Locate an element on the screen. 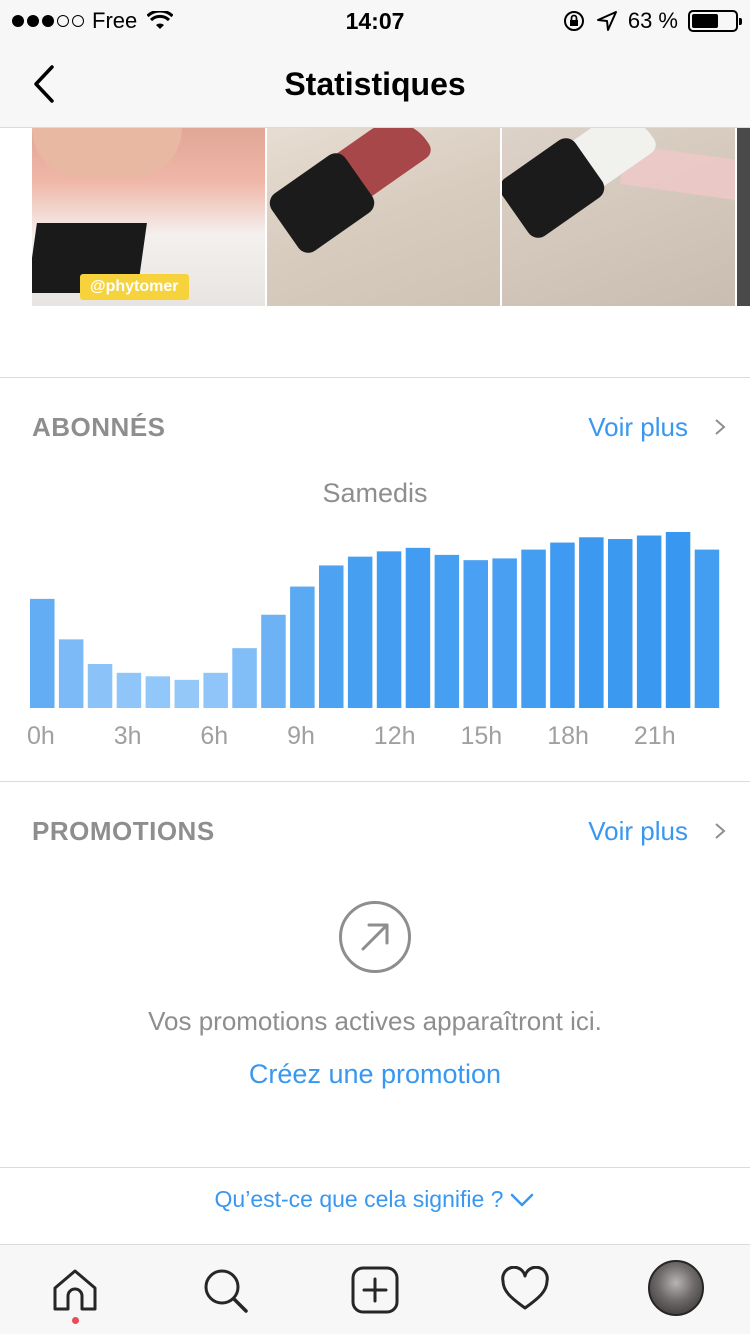 This screenshot has height=1334, width=750. chevron-down-icon is located at coordinates (522, 1199).